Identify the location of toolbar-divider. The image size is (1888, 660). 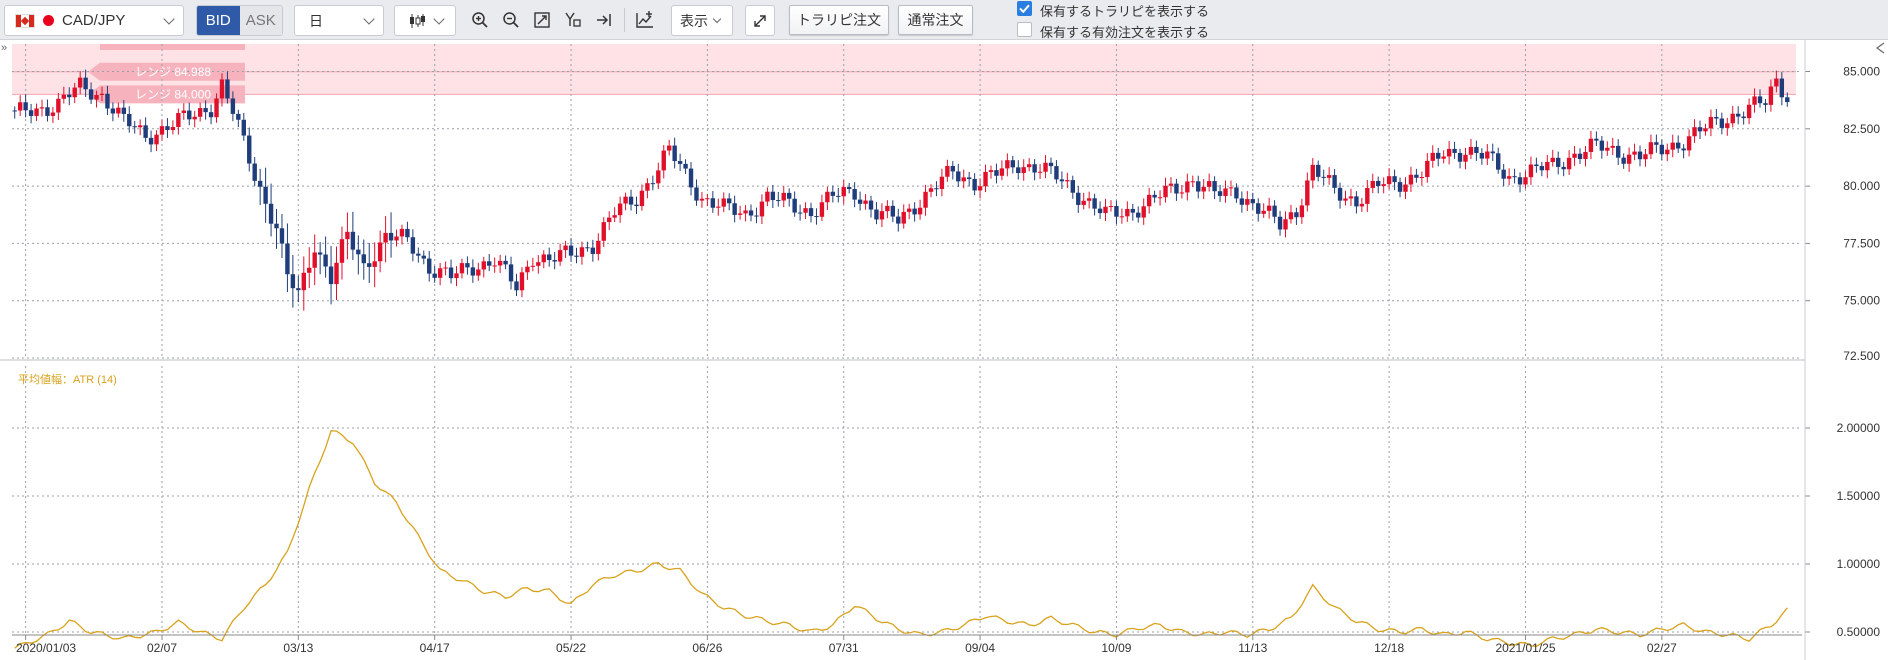
(624, 20).